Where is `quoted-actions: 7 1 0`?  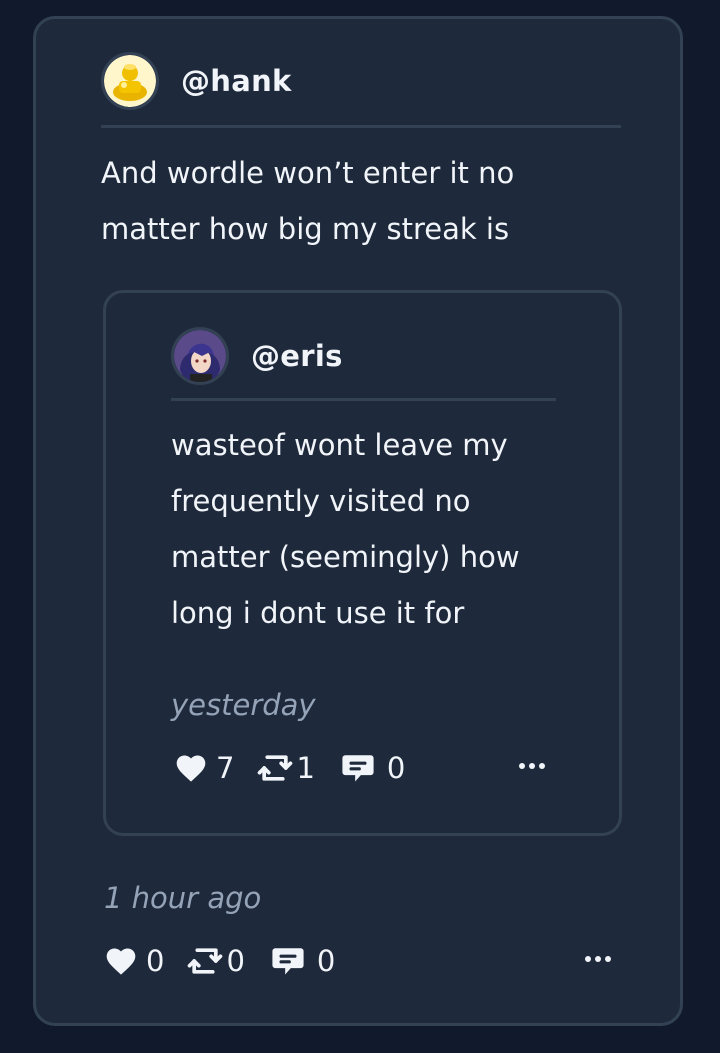 quoted-actions: 7 1 0 is located at coordinates (289, 768).